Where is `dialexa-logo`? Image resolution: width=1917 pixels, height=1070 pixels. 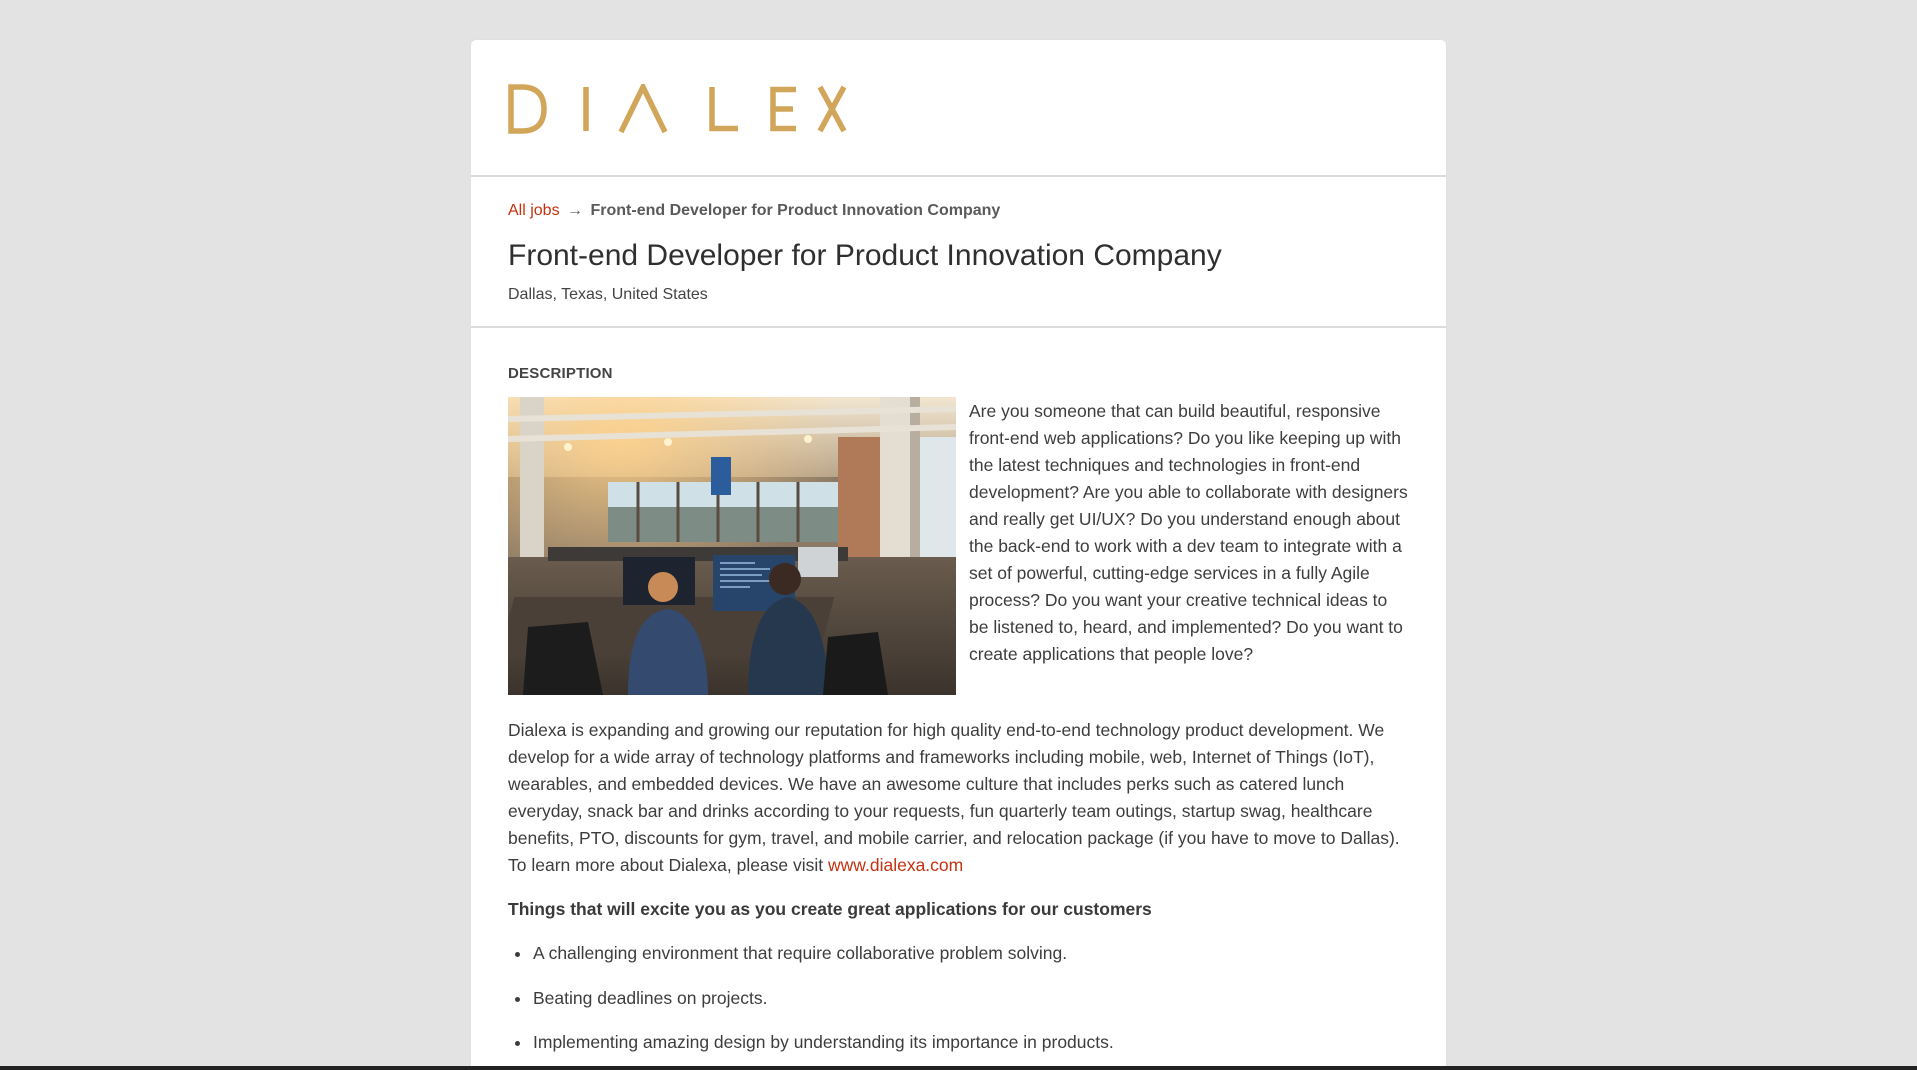 dialexa-logo is located at coordinates (689, 107).